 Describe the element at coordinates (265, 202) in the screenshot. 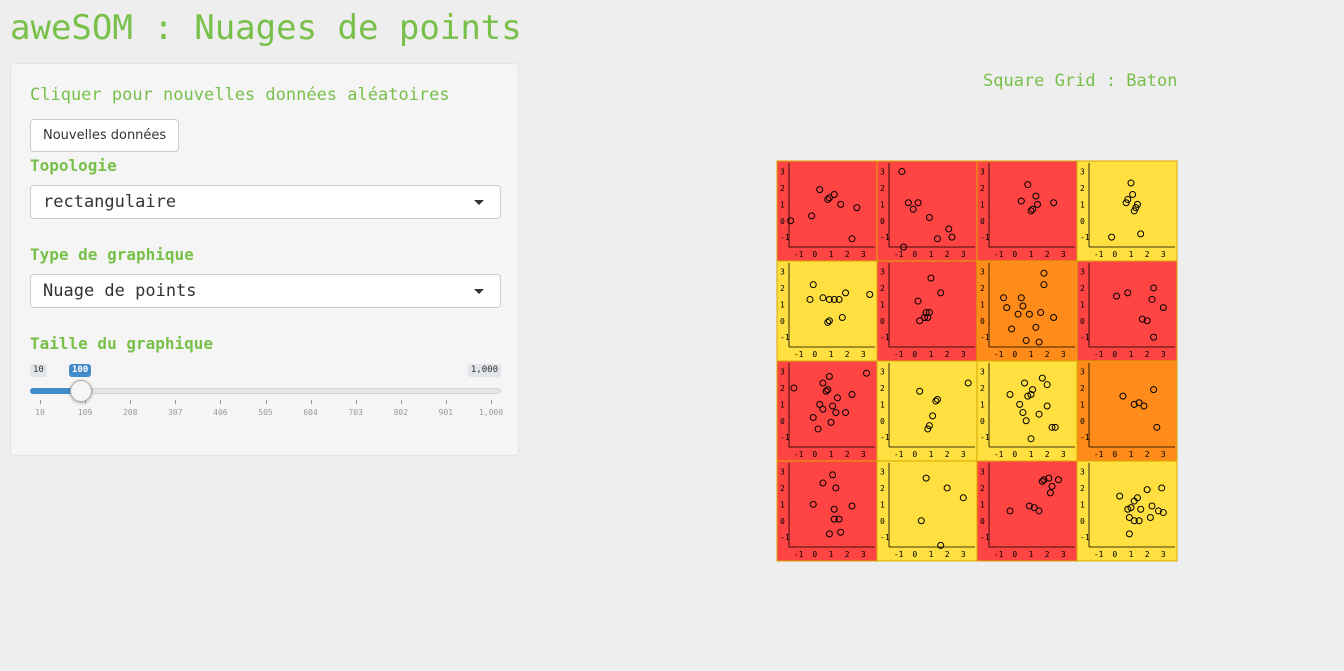

I see `topology-select: rectangulaire` at that location.